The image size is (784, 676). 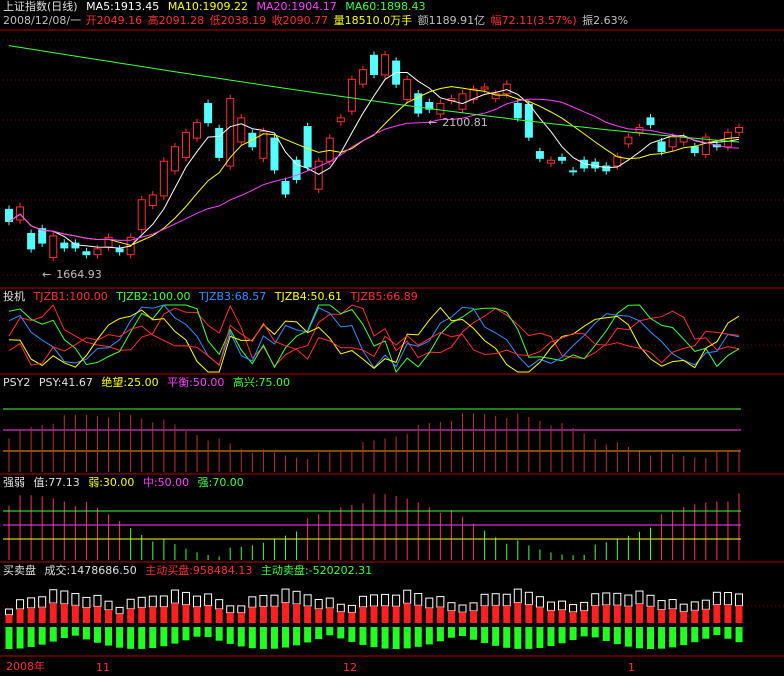 I want to click on tjzb2-line, so click(x=374, y=339).